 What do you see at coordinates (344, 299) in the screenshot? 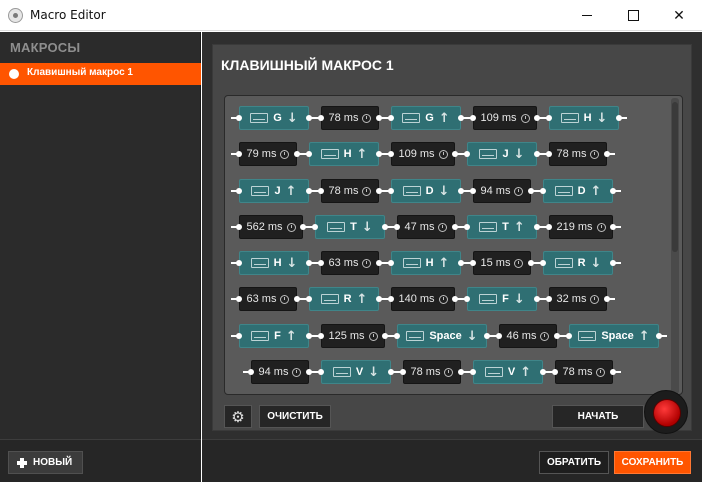
I see `key-event-block: R ↑` at bounding box center [344, 299].